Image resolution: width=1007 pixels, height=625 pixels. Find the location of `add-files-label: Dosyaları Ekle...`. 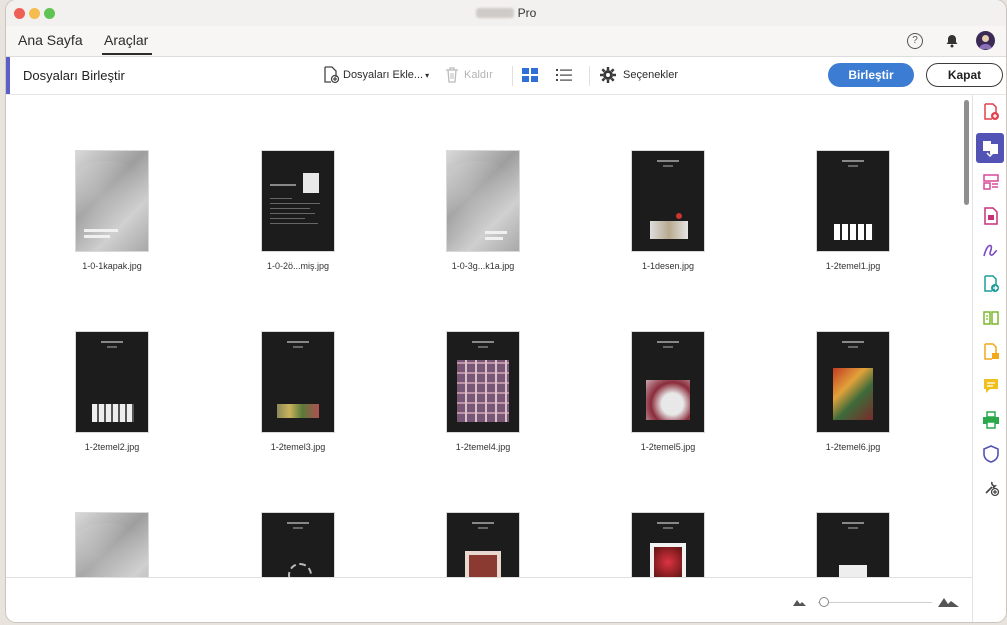

add-files-label: Dosyaları Ekle... is located at coordinates (383, 75).